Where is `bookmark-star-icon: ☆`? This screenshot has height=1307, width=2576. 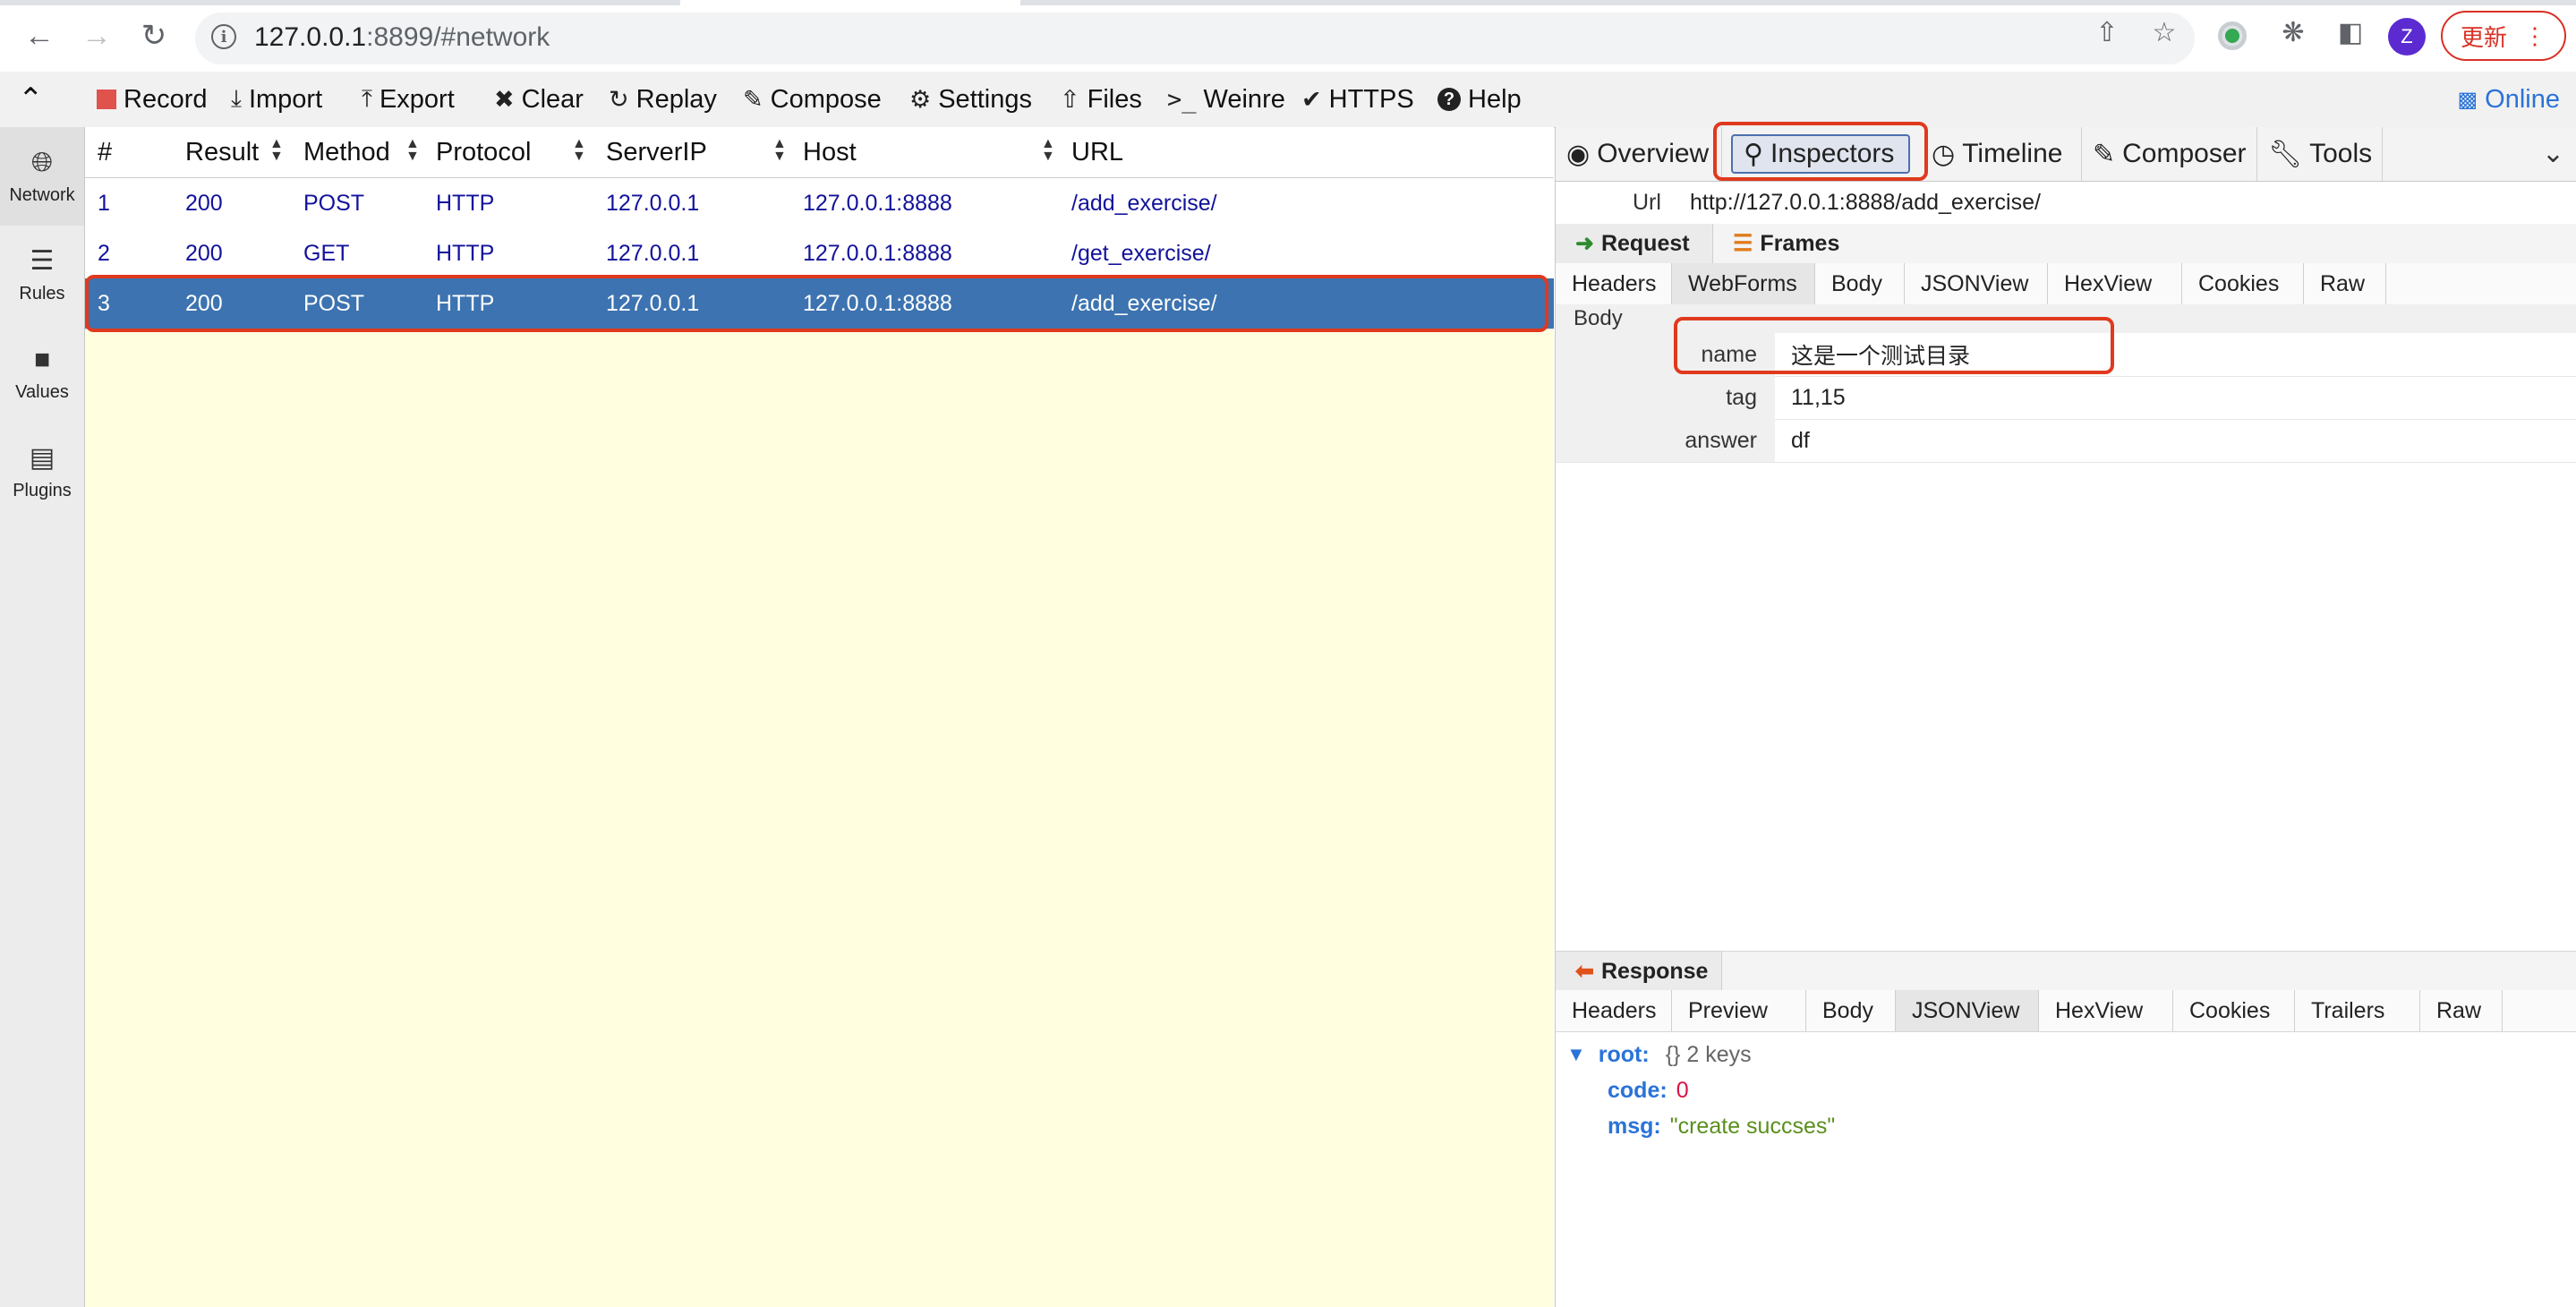
bookmark-star-icon: ☆ is located at coordinates (2164, 32).